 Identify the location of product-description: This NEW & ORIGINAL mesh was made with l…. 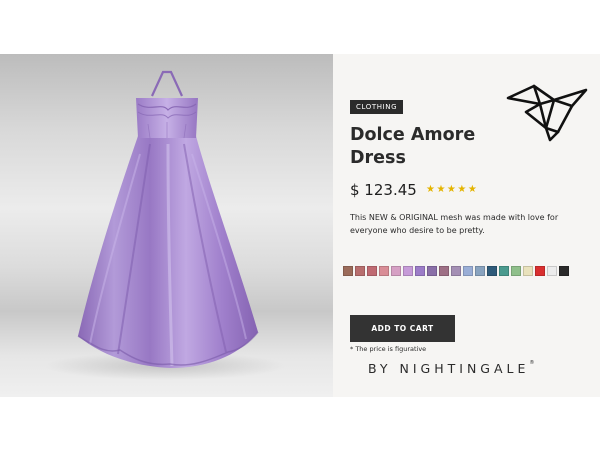
(454, 224).